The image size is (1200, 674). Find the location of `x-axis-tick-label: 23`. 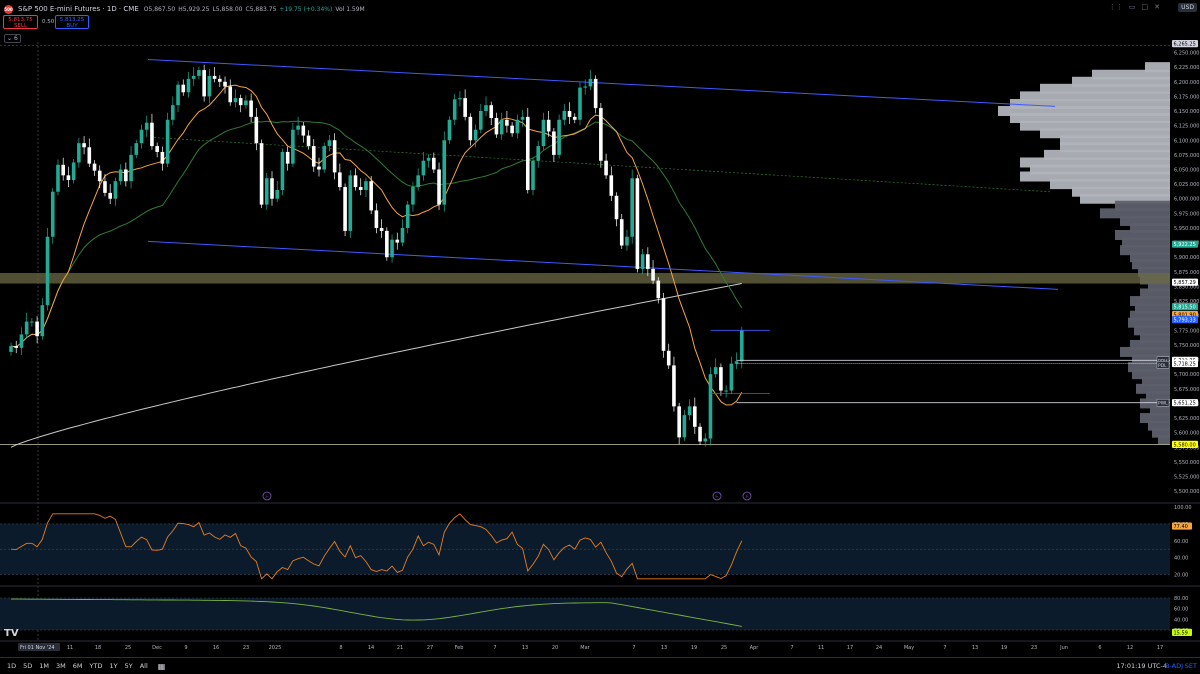

x-axis-tick-label: 23 is located at coordinates (246, 648).